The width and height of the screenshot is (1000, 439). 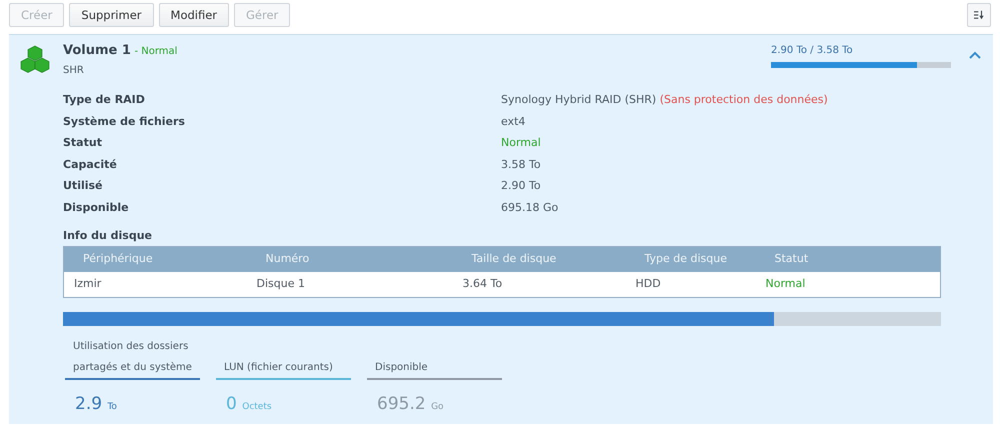 What do you see at coordinates (691, 259) in the screenshot?
I see `column-header: Type de disque` at bounding box center [691, 259].